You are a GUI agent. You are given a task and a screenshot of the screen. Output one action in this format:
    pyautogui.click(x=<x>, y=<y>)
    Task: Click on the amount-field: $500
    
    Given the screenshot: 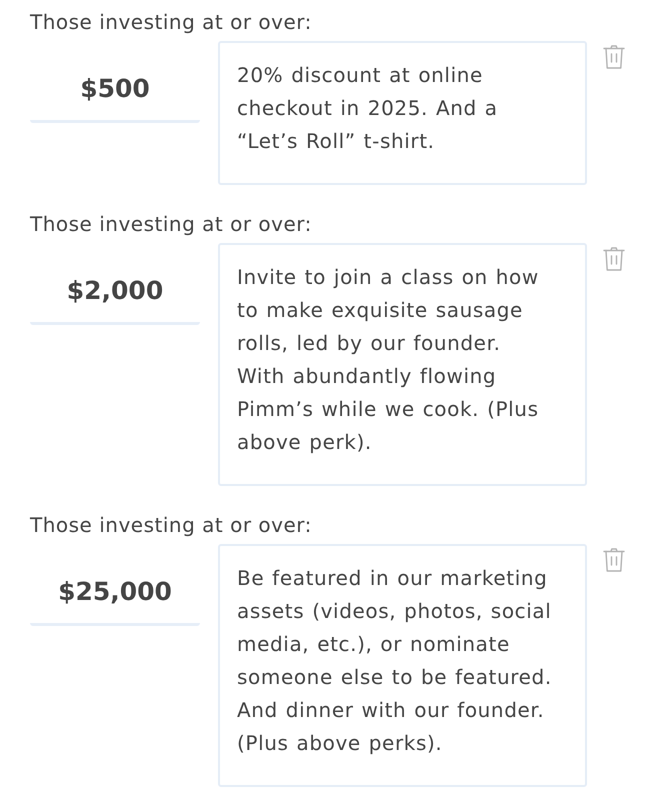 What is the action you would take?
    pyautogui.click(x=115, y=82)
    